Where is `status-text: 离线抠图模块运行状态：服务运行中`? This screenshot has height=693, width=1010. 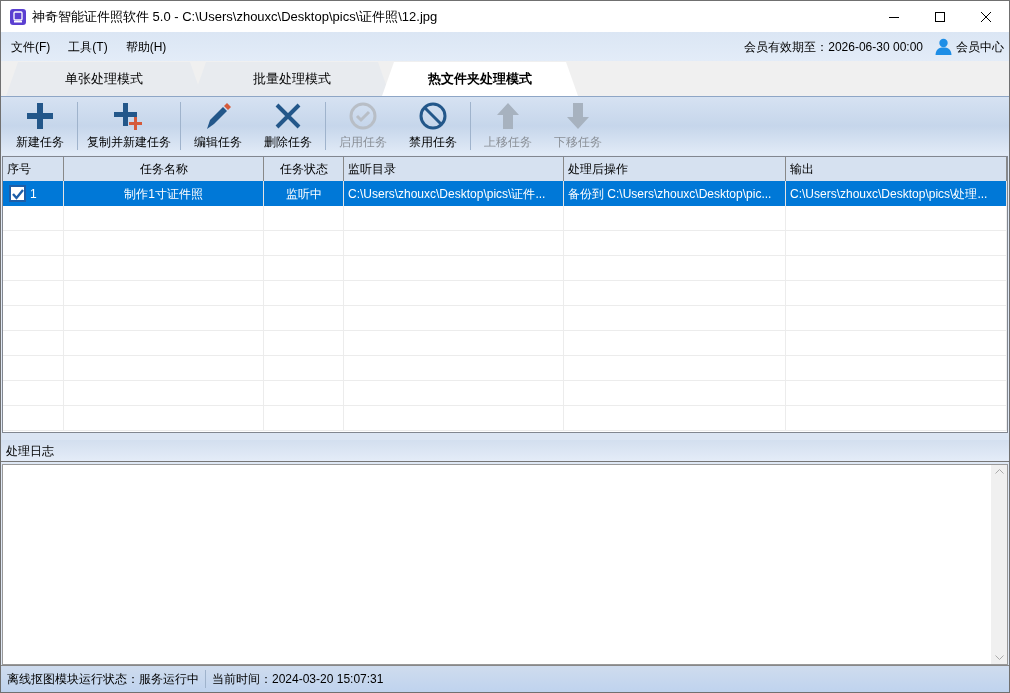
status-text: 离线抠图模块运行状态：服务运行中 is located at coordinates (103, 679).